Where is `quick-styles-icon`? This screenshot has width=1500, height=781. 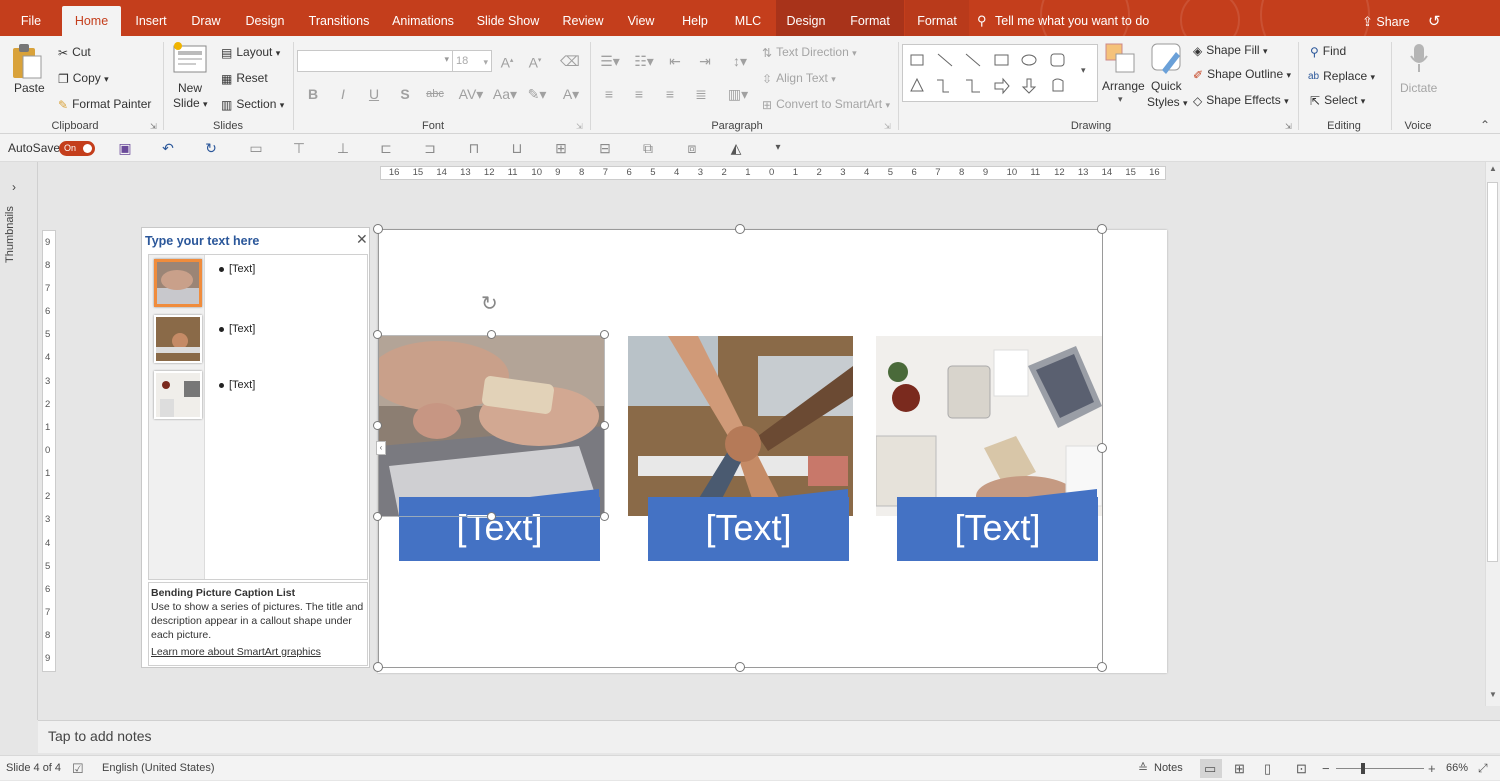 quick-styles-icon is located at coordinates (1167, 60).